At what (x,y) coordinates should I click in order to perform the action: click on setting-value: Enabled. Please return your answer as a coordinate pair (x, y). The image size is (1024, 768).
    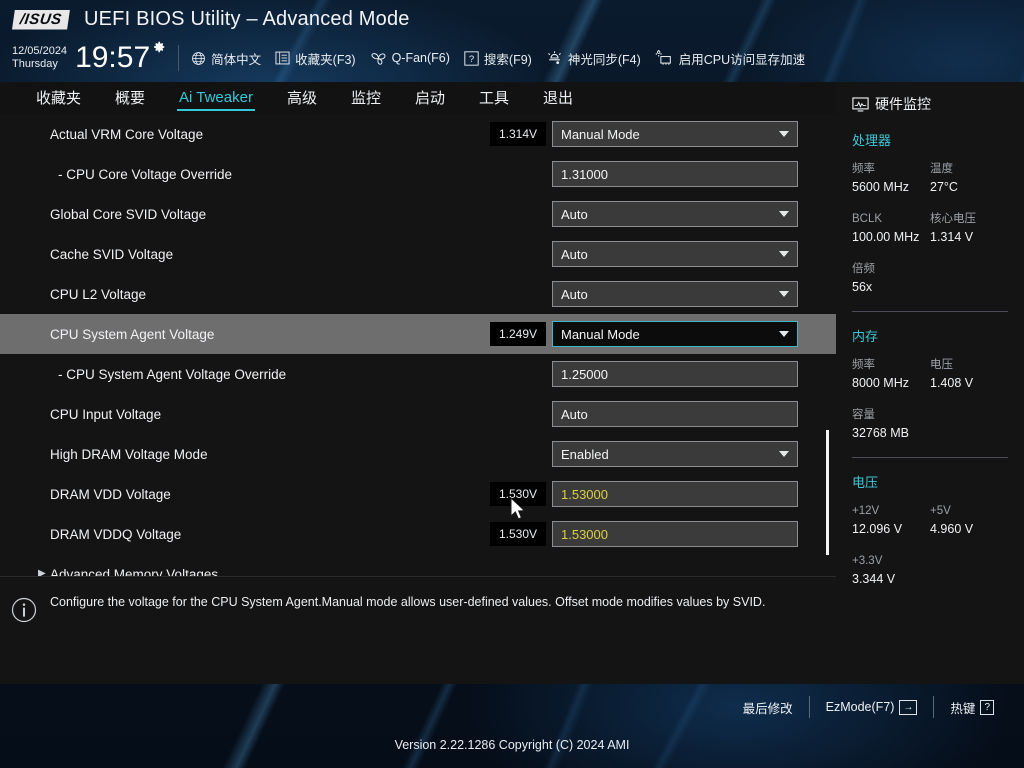
    Looking at the image, I should click on (585, 454).